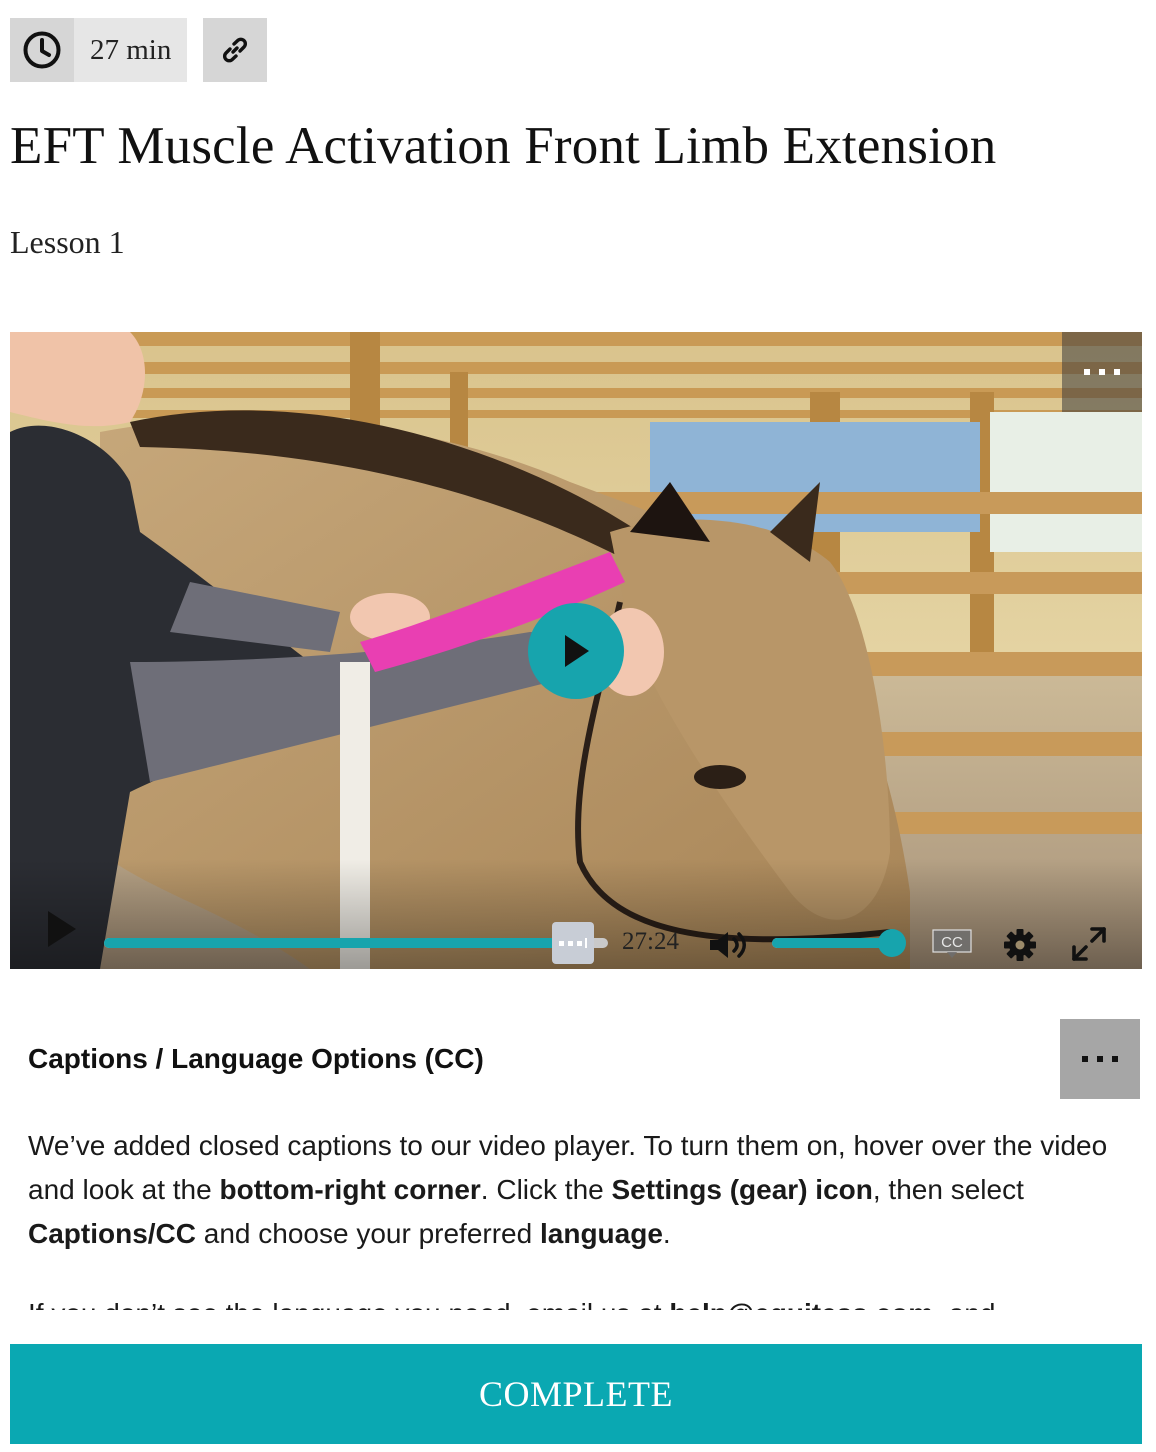  What do you see at coordinates (576, 914) in the screenshot?
I see `video-controls: 27:24 CC` at bounding box center [576, 914].